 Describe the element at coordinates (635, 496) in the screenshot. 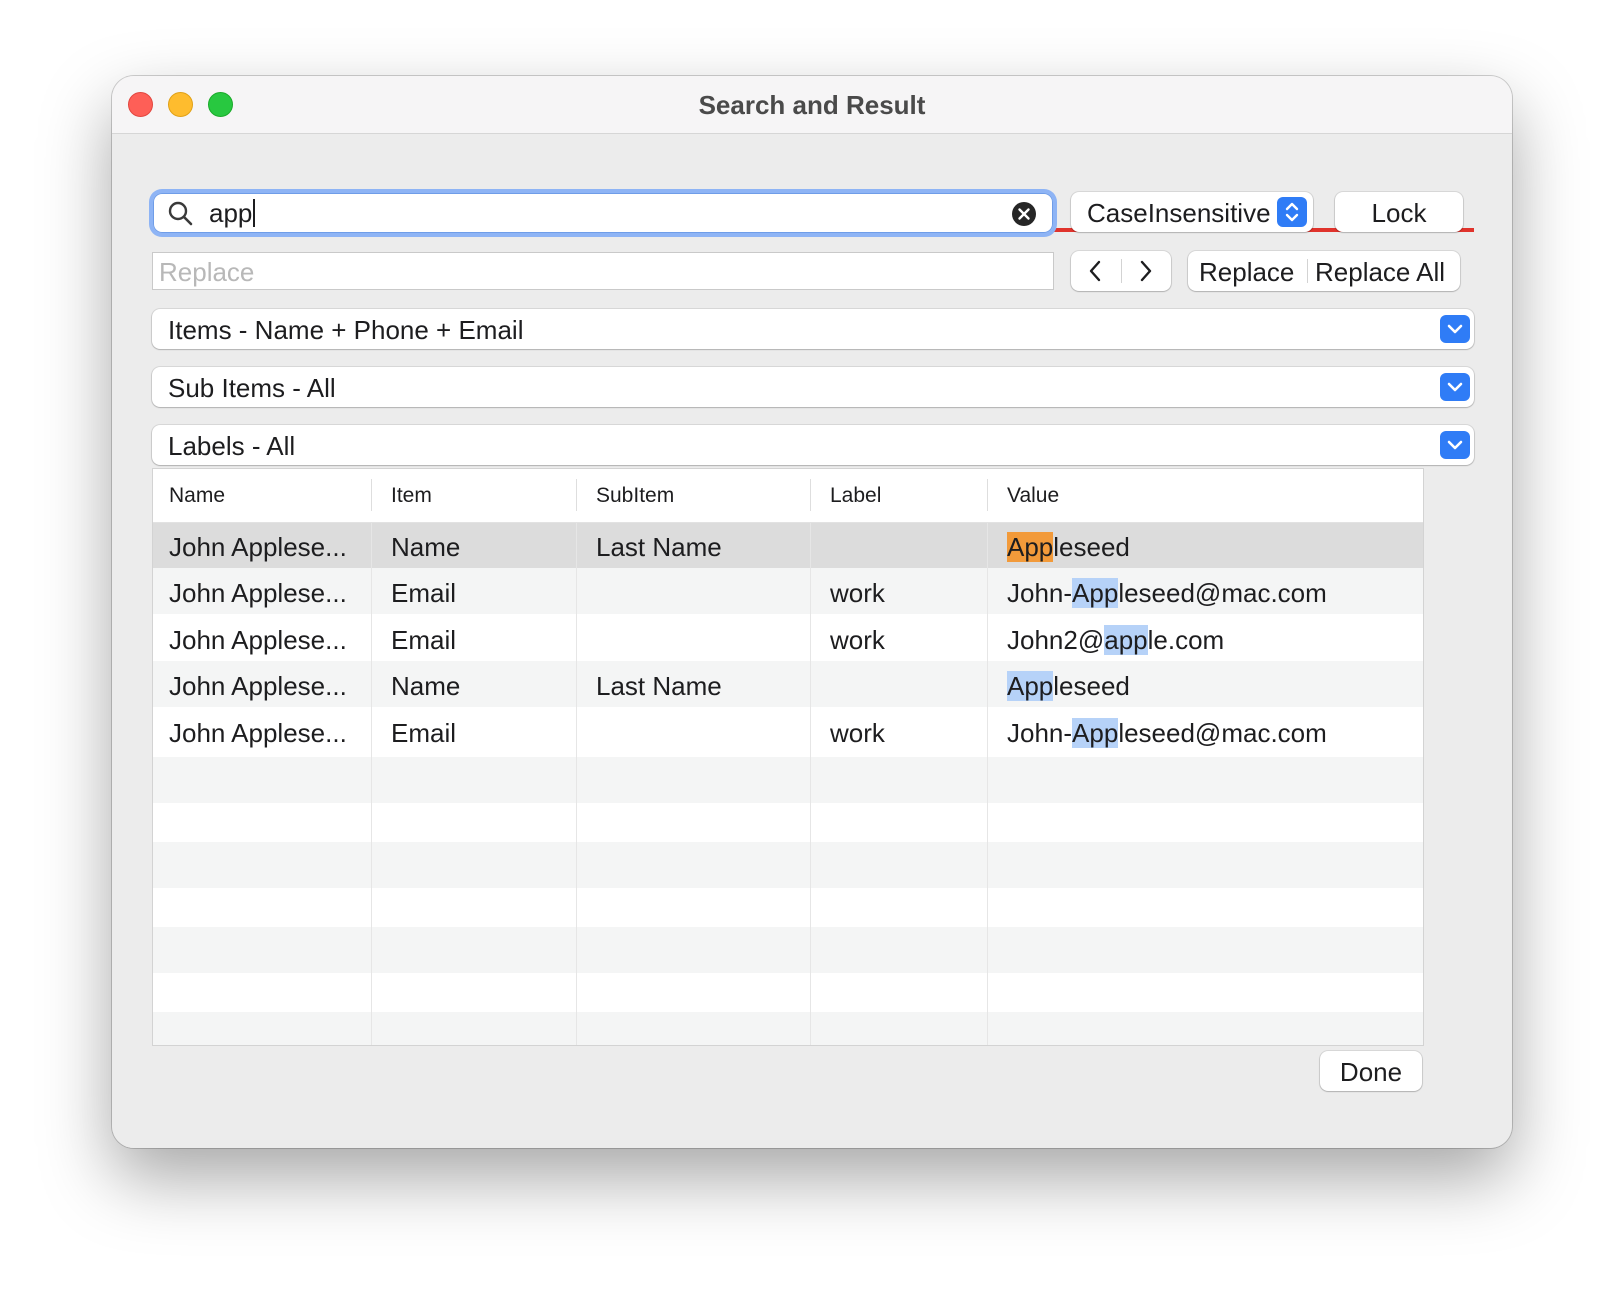

I see `column-header-subitem: SubItem` at that location.